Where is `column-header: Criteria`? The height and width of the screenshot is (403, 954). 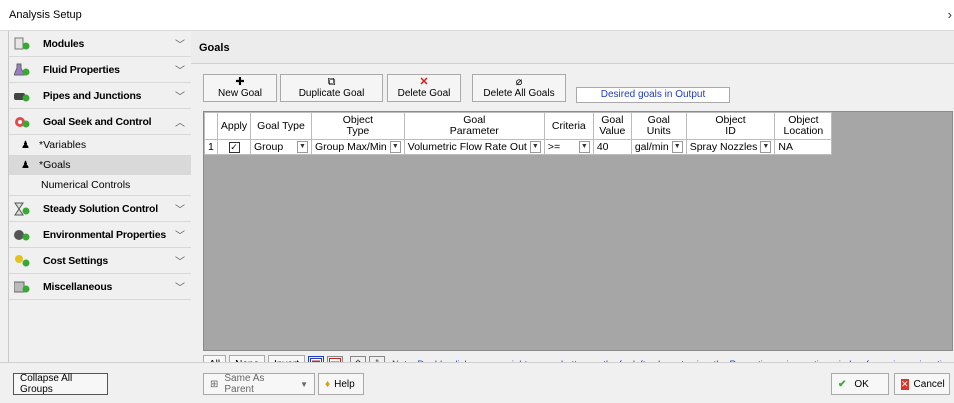
column-header: Criteria is located at coordinates (568, 126).